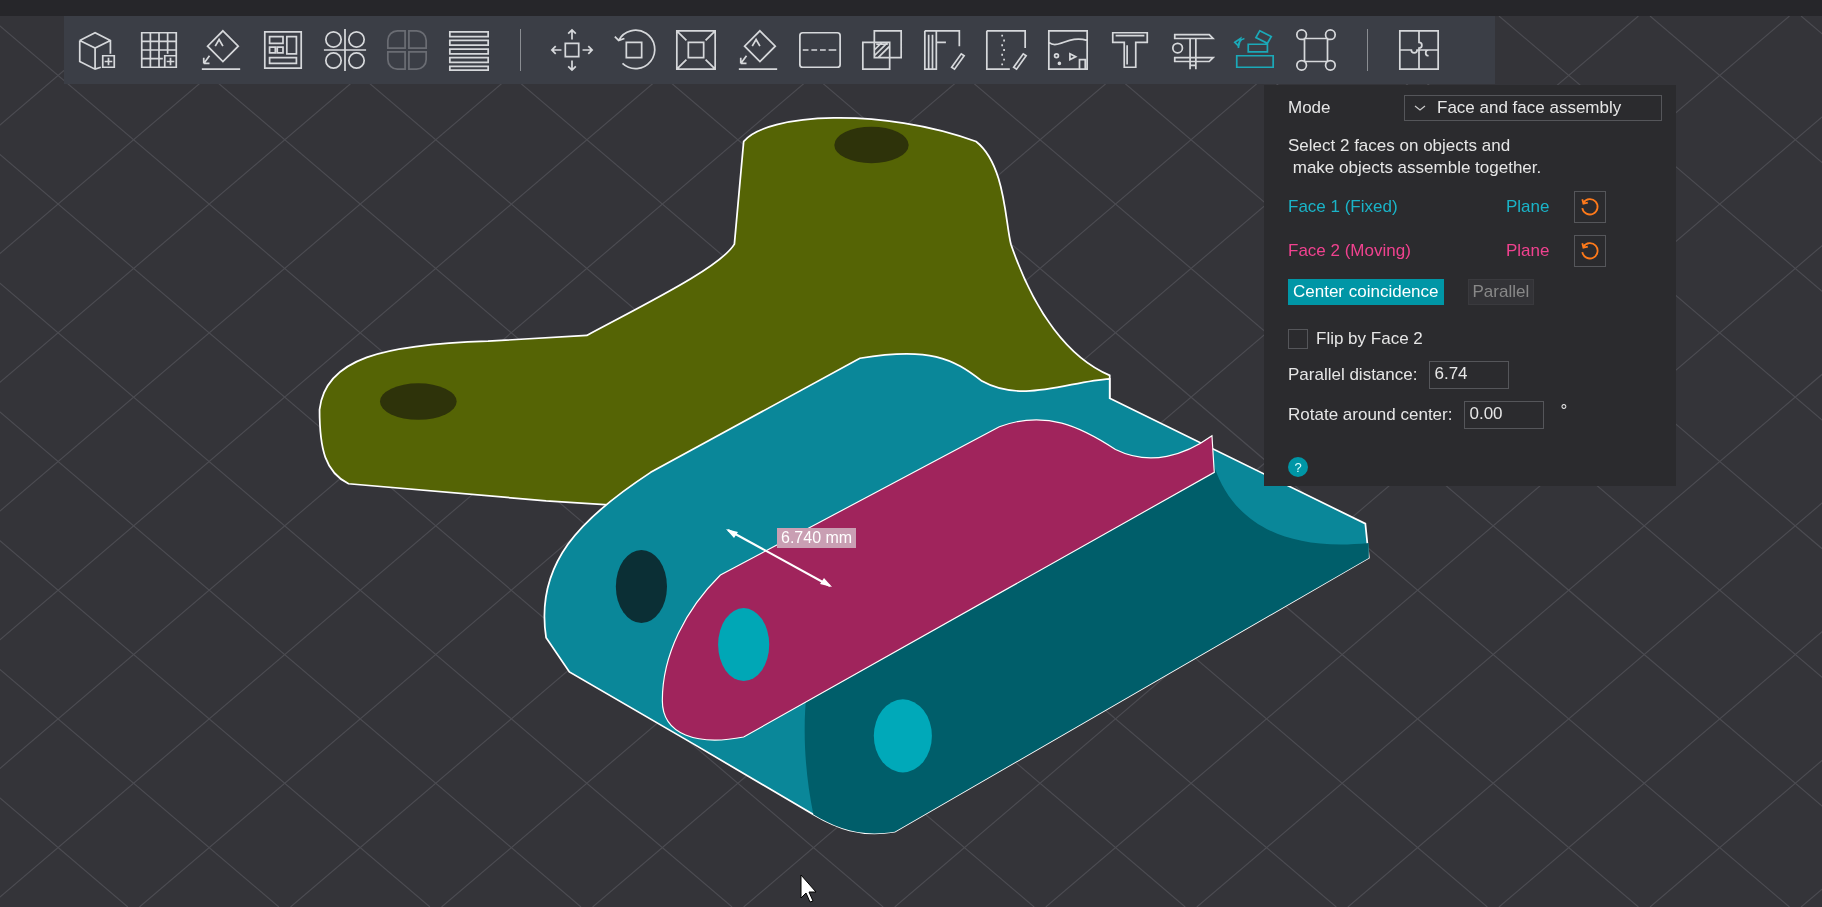  I want to click on mode-dropdown: Face and face assembly, so click(1533, 108).